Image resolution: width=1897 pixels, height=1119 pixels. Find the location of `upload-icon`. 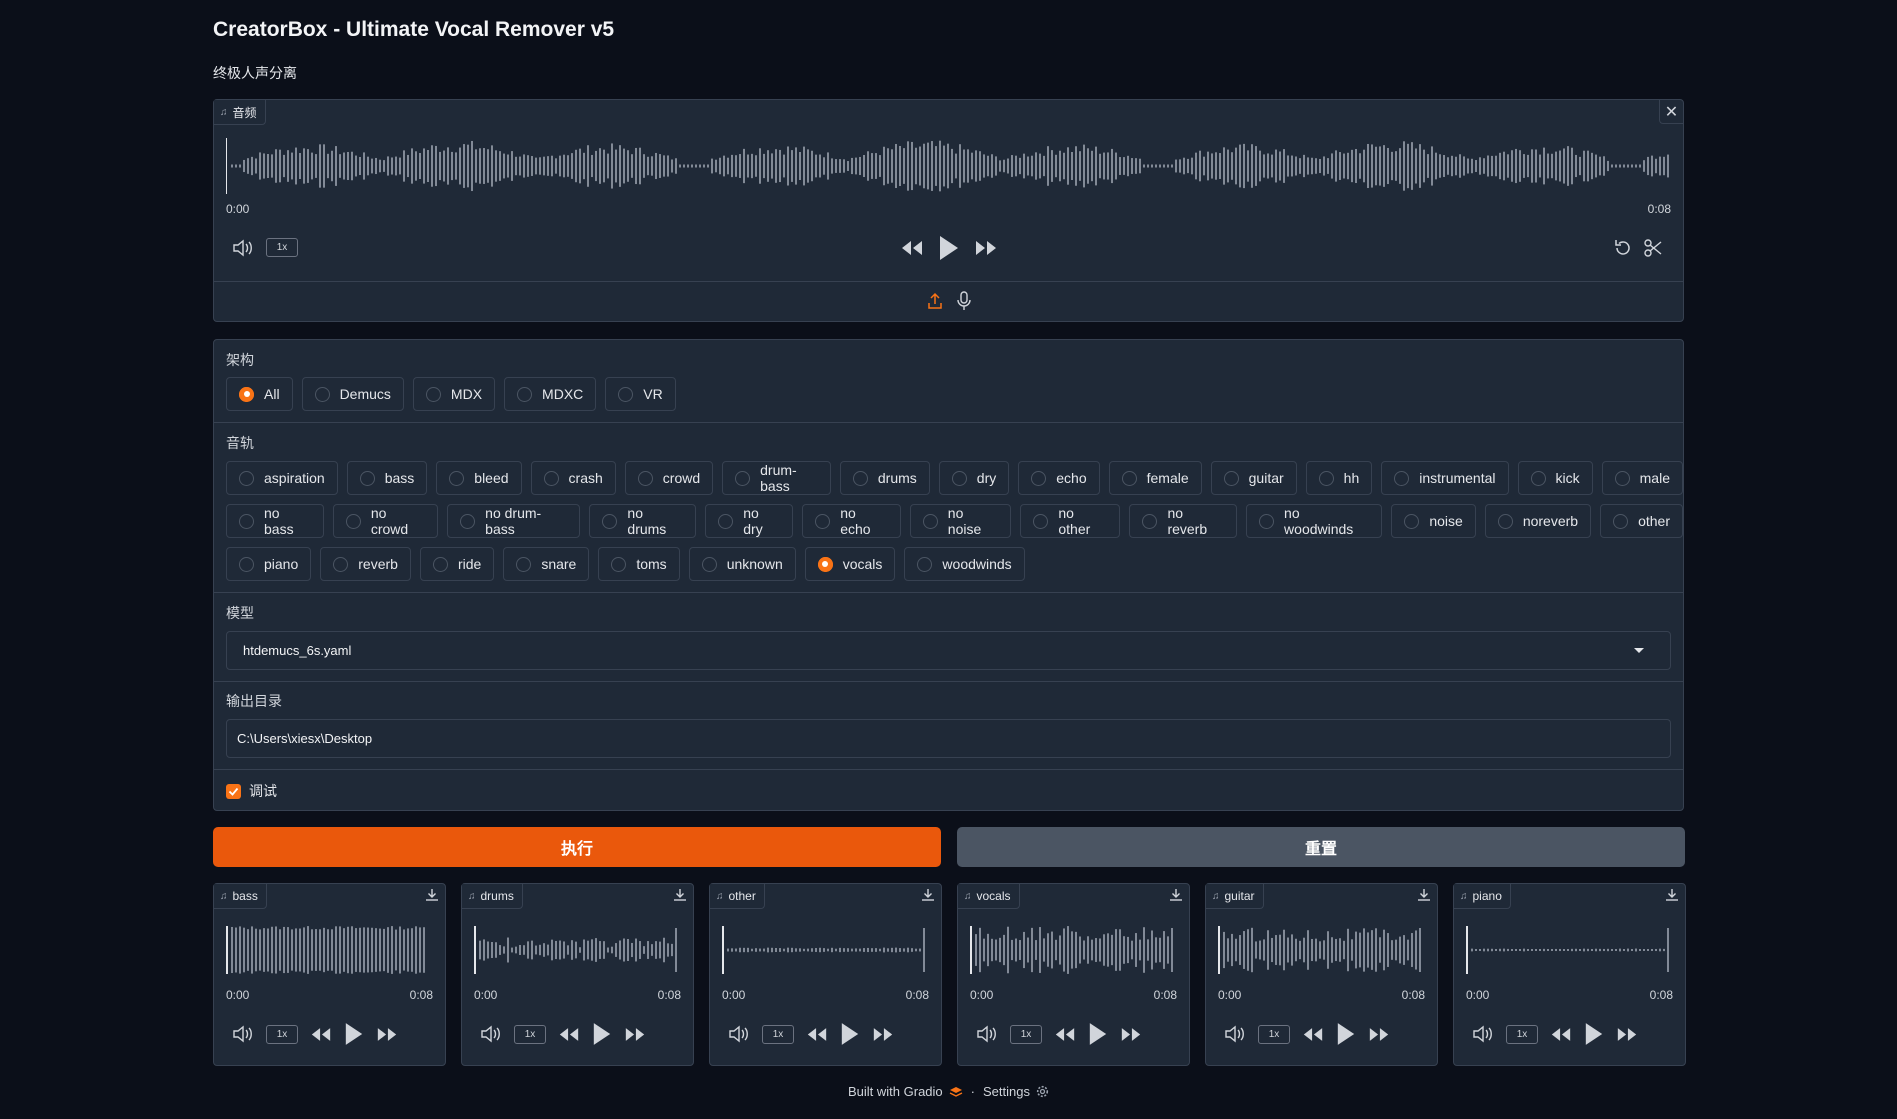

upload-icon is located at coordinates (935, 301).